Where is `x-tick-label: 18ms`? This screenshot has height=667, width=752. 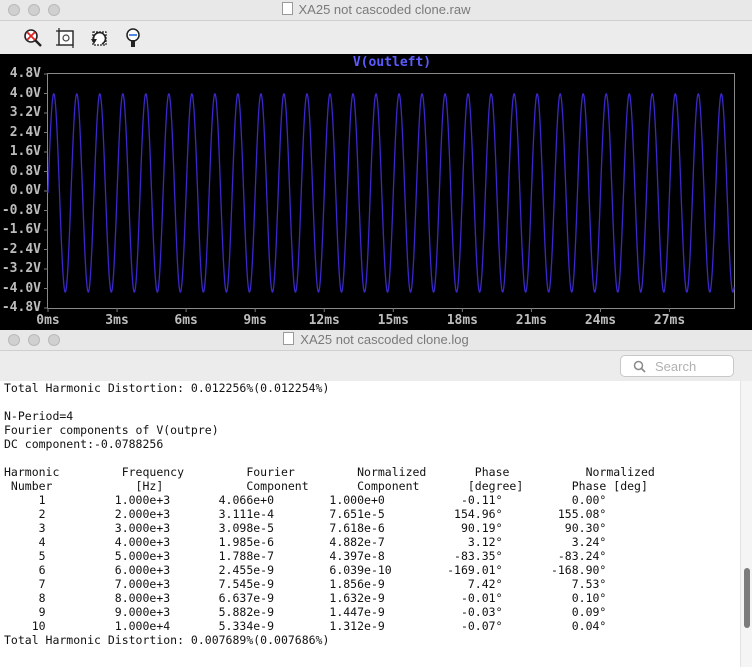 x-tick-label: 18ms is located at coordinates (462, 320).